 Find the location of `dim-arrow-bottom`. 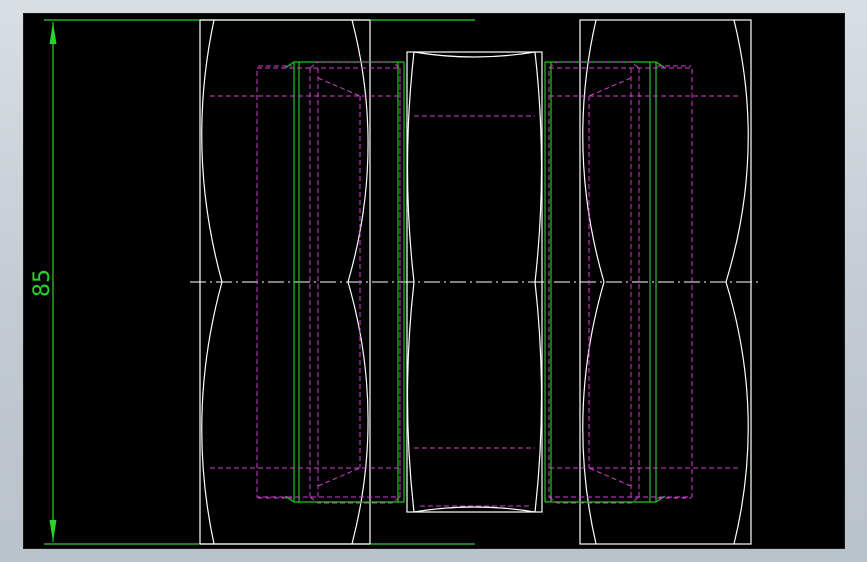

dim-arrow-bottom is located at coordinates (53, 531).